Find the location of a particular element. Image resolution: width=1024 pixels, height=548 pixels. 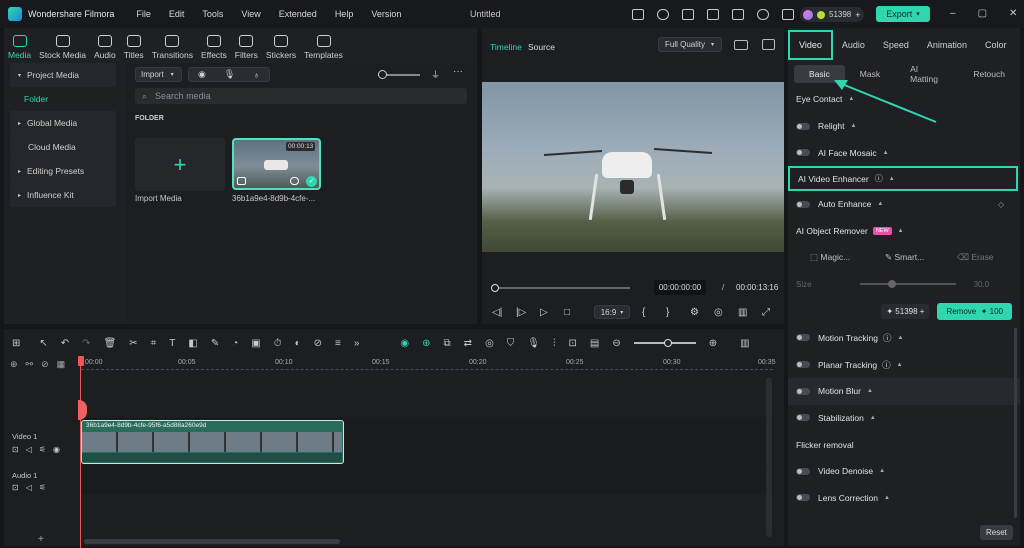

mic-icon: 🎙 is located at coordinates (533, 343).